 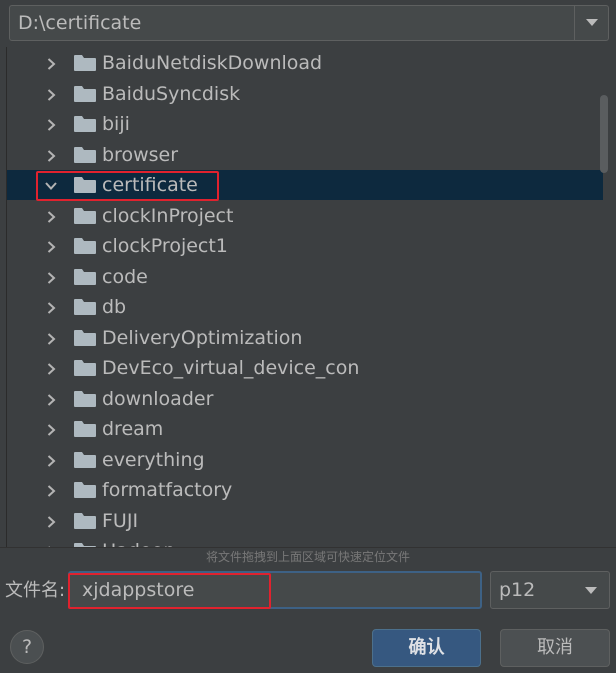 I want to click on extension-combo: p12, so click(x=550, y=590).